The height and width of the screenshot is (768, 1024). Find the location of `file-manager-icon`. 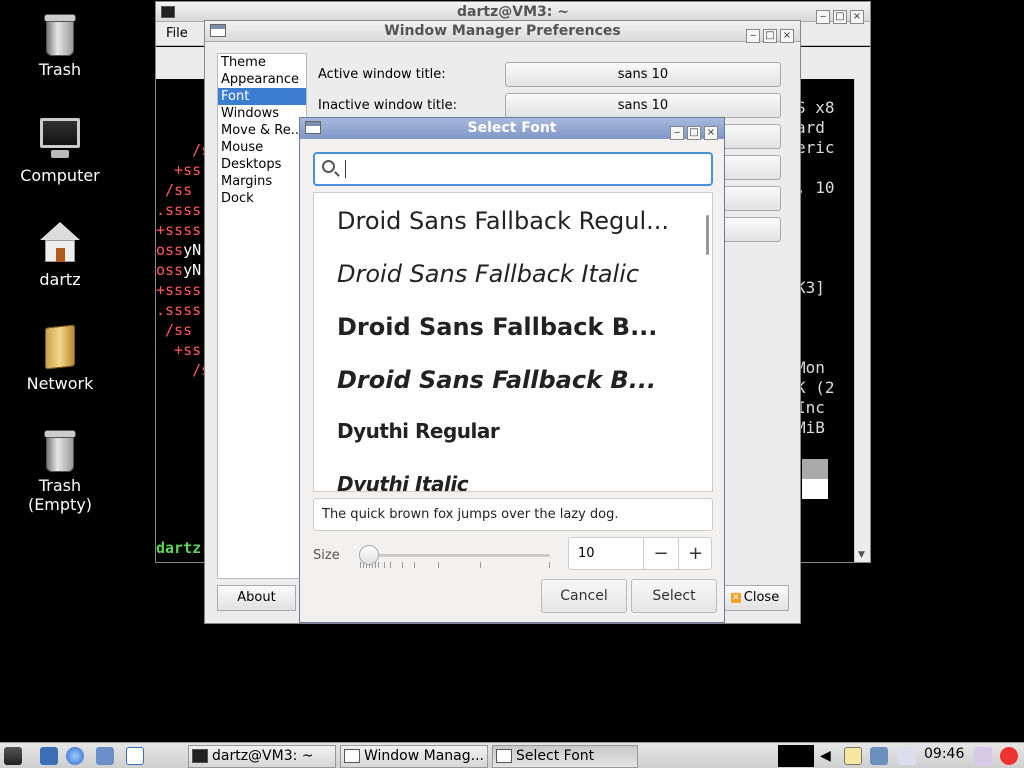

file-manager-icon is located at coordinates (49, 756).